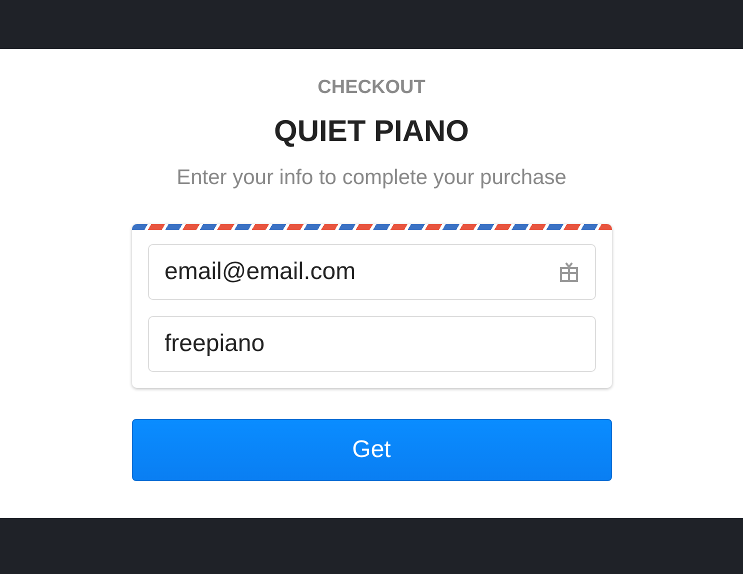  What do you see at coordinates (372, 450) in the screenshot?
I see `get-button: Get` at bounding box center [372, 450].